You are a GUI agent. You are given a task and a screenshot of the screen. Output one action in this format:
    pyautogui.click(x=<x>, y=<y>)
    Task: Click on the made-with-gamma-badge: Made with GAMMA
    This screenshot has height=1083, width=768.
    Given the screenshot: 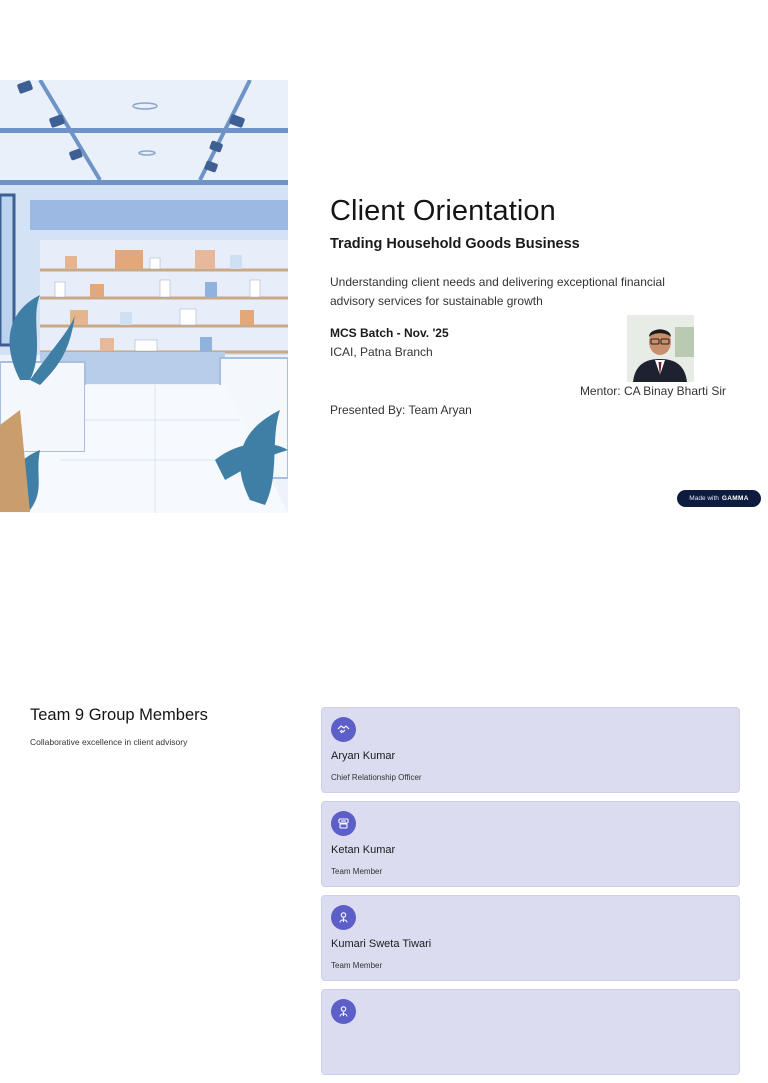 What is the action you would take?
    pyautogui.click(x=719, y=498)
    